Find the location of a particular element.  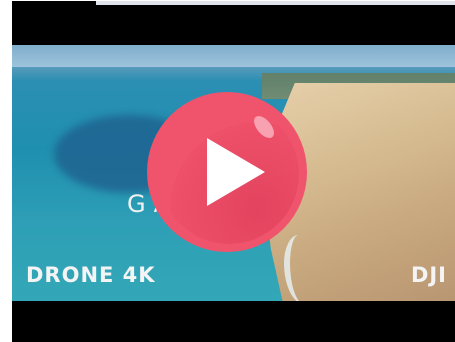

top-strip is located at coordinates (275, 3).